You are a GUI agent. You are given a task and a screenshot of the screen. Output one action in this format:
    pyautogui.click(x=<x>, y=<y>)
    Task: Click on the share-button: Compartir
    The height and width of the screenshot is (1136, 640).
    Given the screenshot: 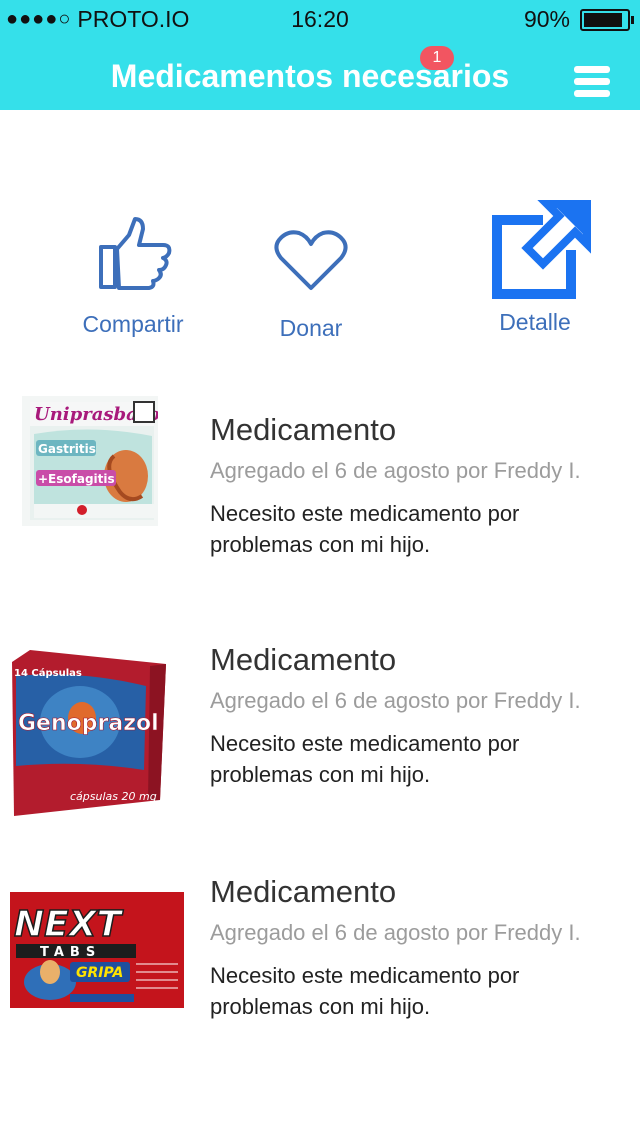 What is the action you would take?
    pyautogui.click(x=135, y=276)
    